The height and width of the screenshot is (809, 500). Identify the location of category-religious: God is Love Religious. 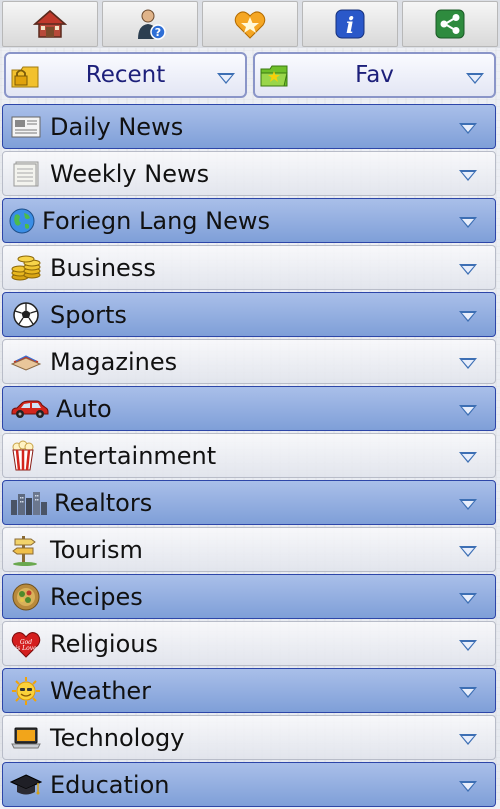
(249, 643).